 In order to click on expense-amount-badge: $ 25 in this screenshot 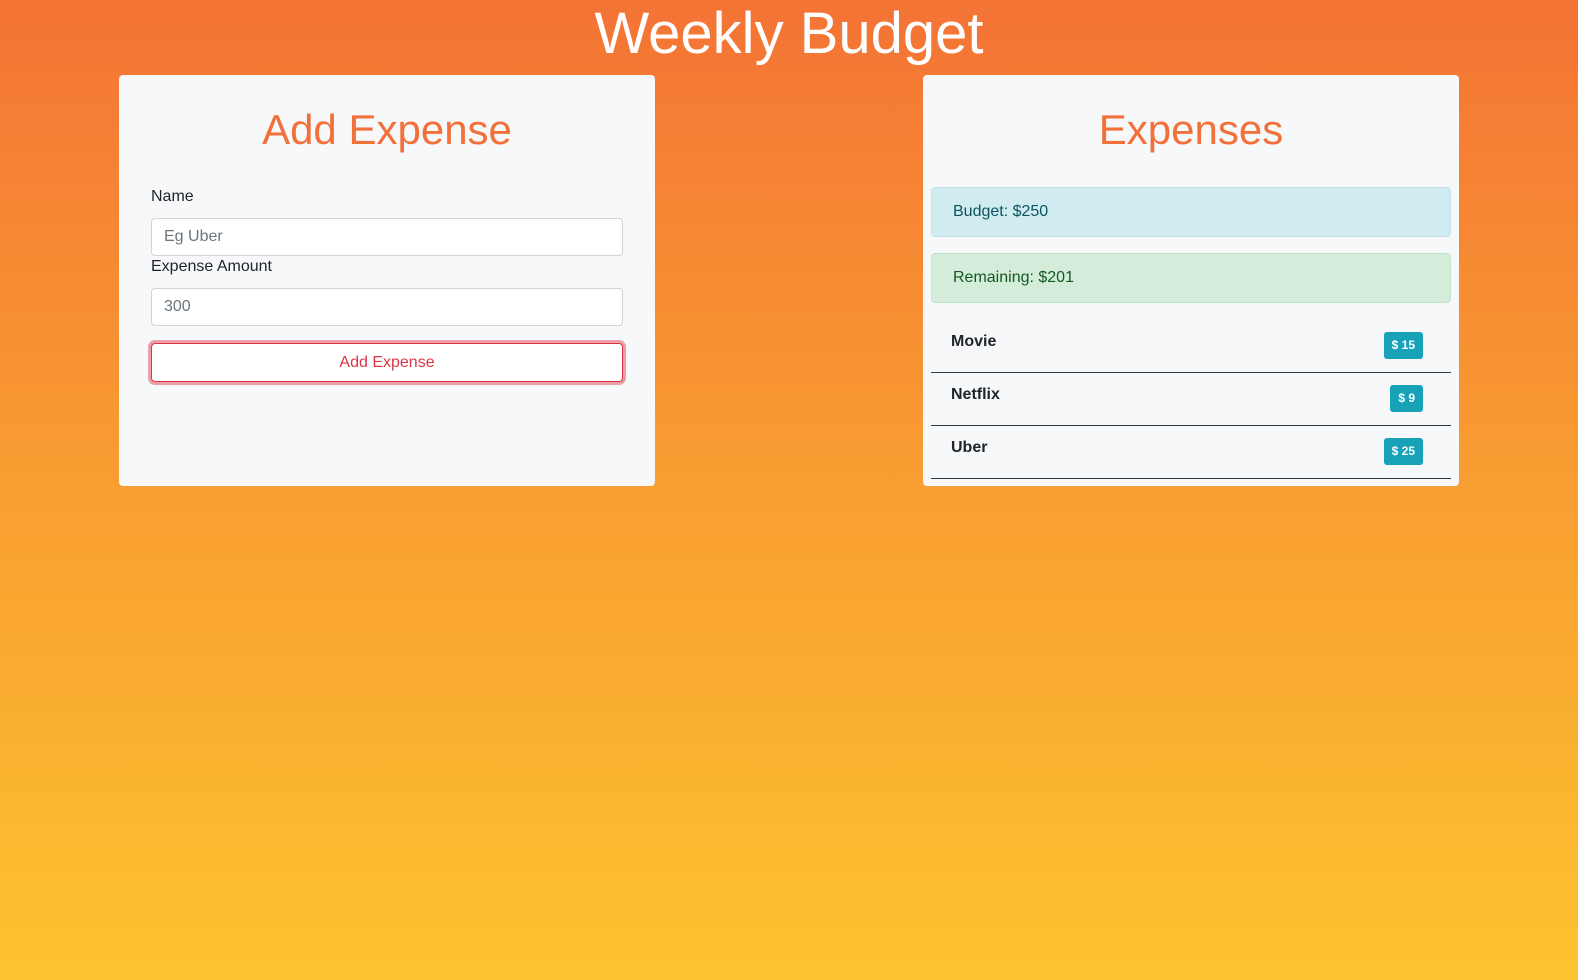, I will do `click(1403, 451)`.